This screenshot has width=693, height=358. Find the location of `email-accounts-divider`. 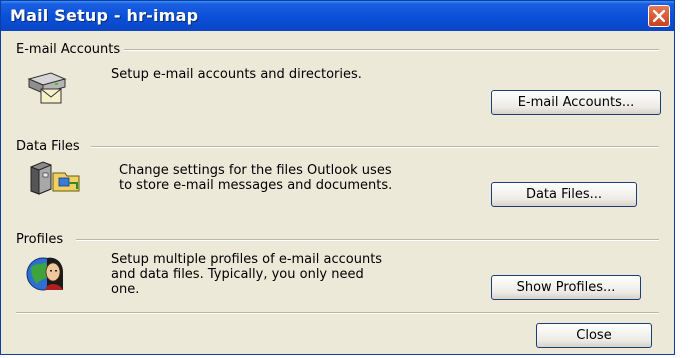

email-accounts-divider is located at coordinates (391, 50).